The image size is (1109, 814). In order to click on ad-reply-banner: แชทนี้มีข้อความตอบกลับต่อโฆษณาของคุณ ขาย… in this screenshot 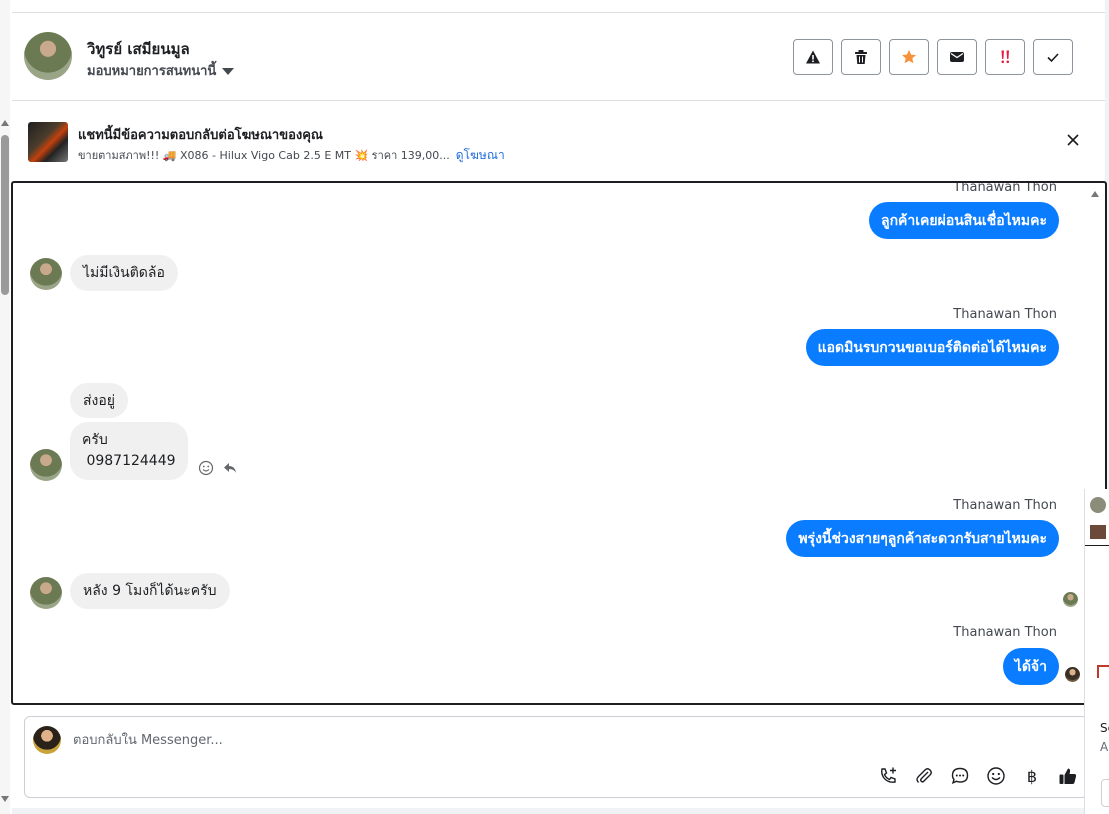, I will do `click(558, 141)`.